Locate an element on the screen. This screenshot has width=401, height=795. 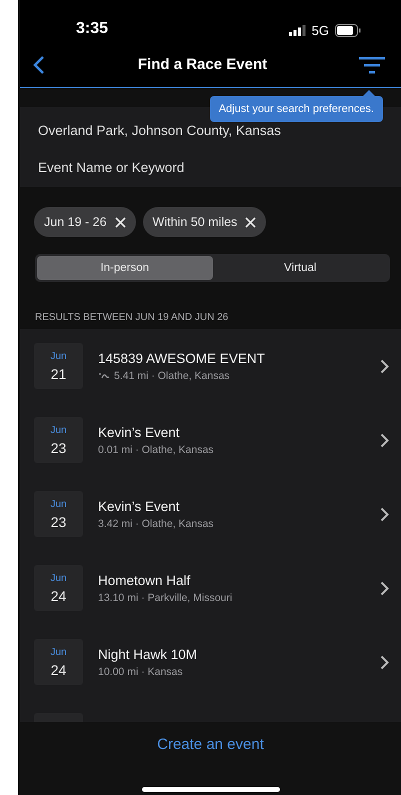
signal-icon is located at coordinates (297, 30).